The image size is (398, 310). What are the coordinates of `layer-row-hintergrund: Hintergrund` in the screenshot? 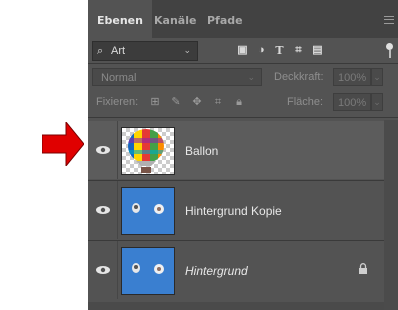 It's located at (236, 270).